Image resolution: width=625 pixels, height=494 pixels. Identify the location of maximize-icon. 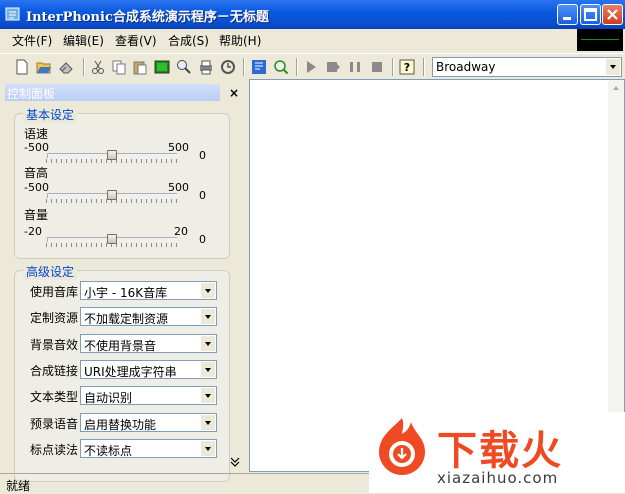
(590, 14).